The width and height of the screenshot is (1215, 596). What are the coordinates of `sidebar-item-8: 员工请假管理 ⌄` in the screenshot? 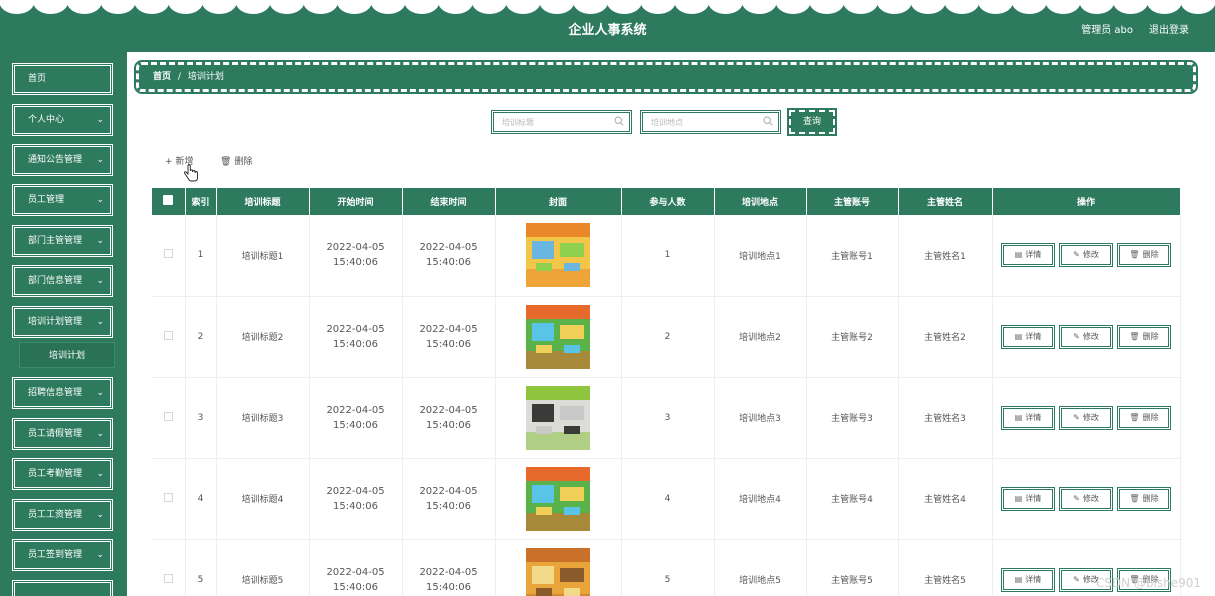 It's located at (62, 434).